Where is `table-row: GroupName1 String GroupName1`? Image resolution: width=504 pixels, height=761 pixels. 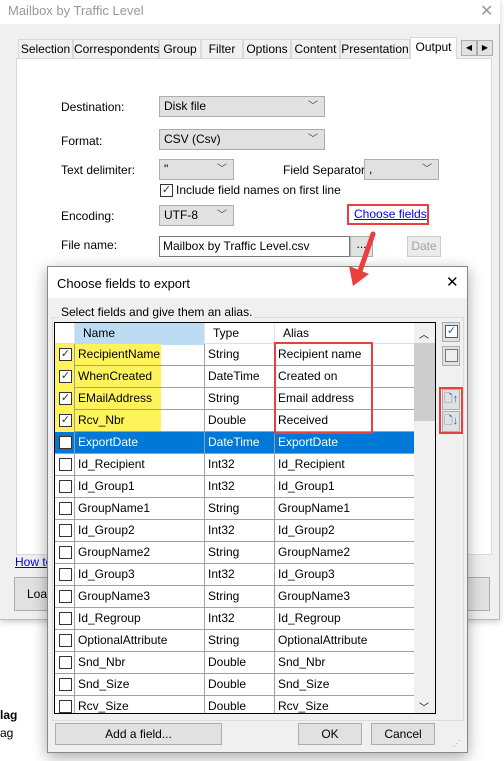
table-row: GroupName1 String GroupName1 is located at coordinates (234, 509).